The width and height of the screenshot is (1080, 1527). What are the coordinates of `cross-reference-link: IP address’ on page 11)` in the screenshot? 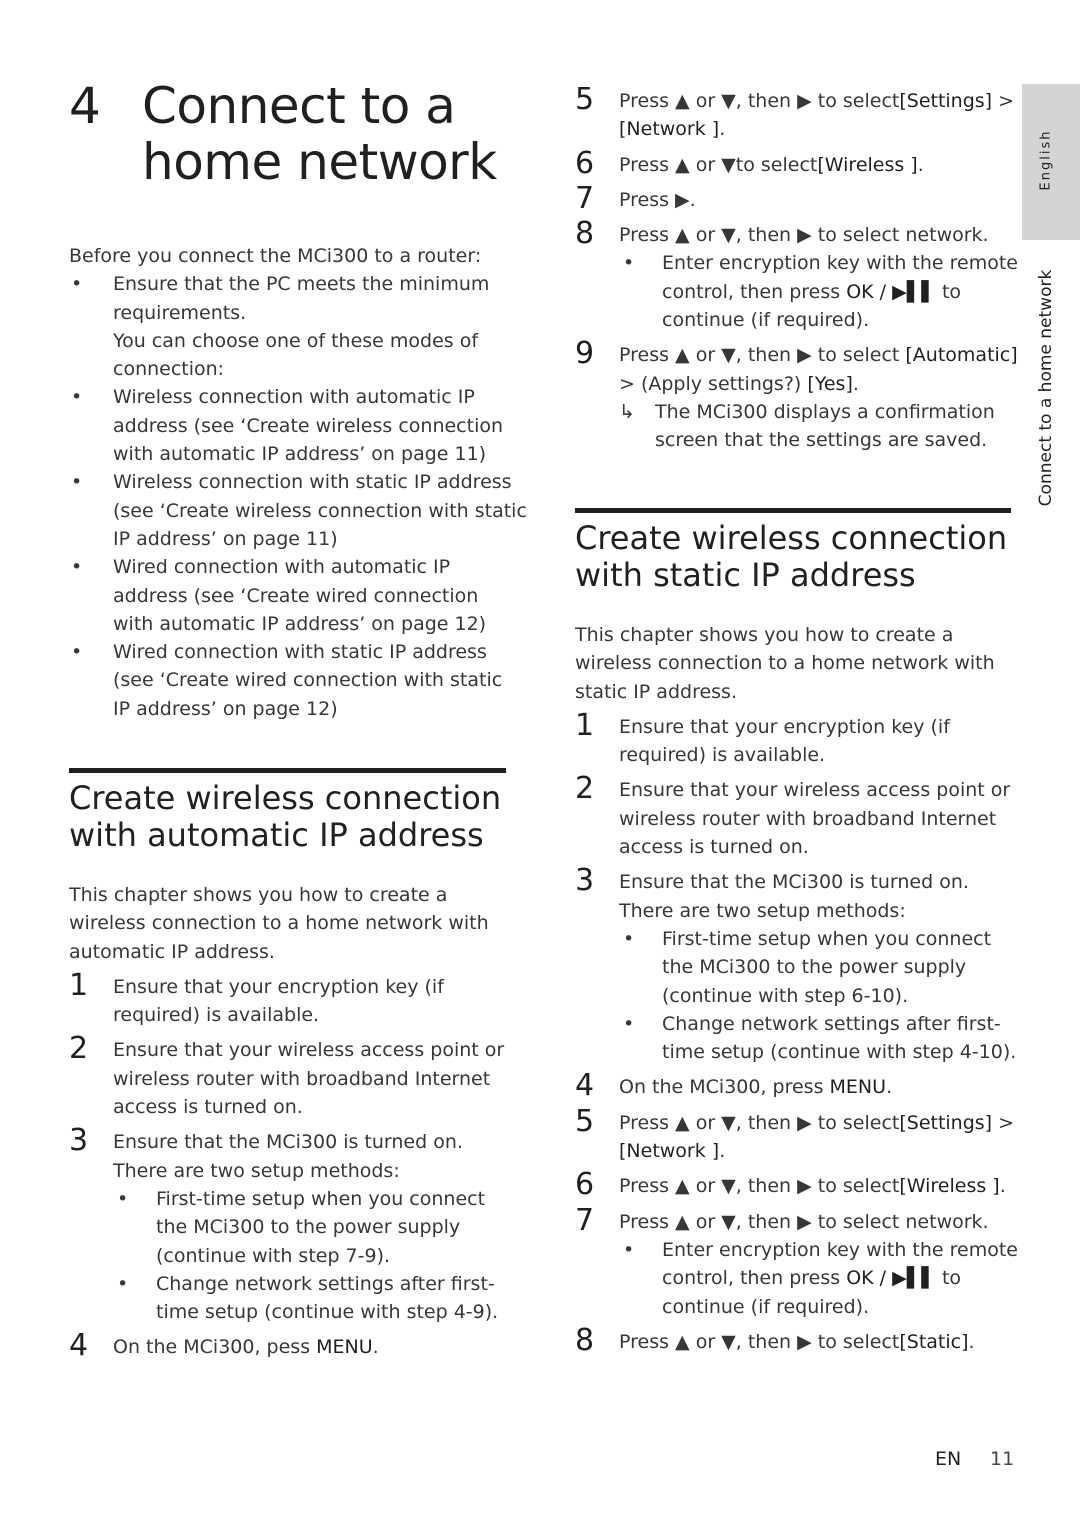 It's located at (313, 539).